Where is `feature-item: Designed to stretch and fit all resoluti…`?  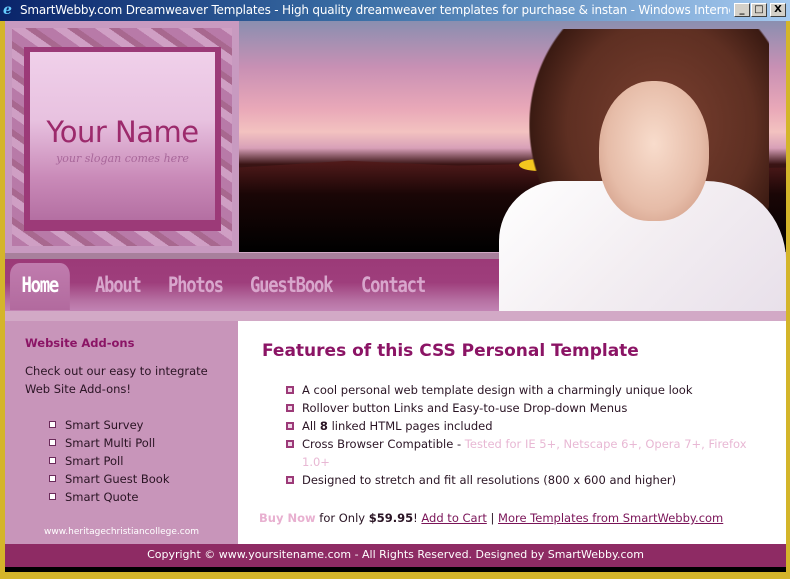
feature-item: Designed to stretch and fit all resoluti… is located at coordinates (526, 480).